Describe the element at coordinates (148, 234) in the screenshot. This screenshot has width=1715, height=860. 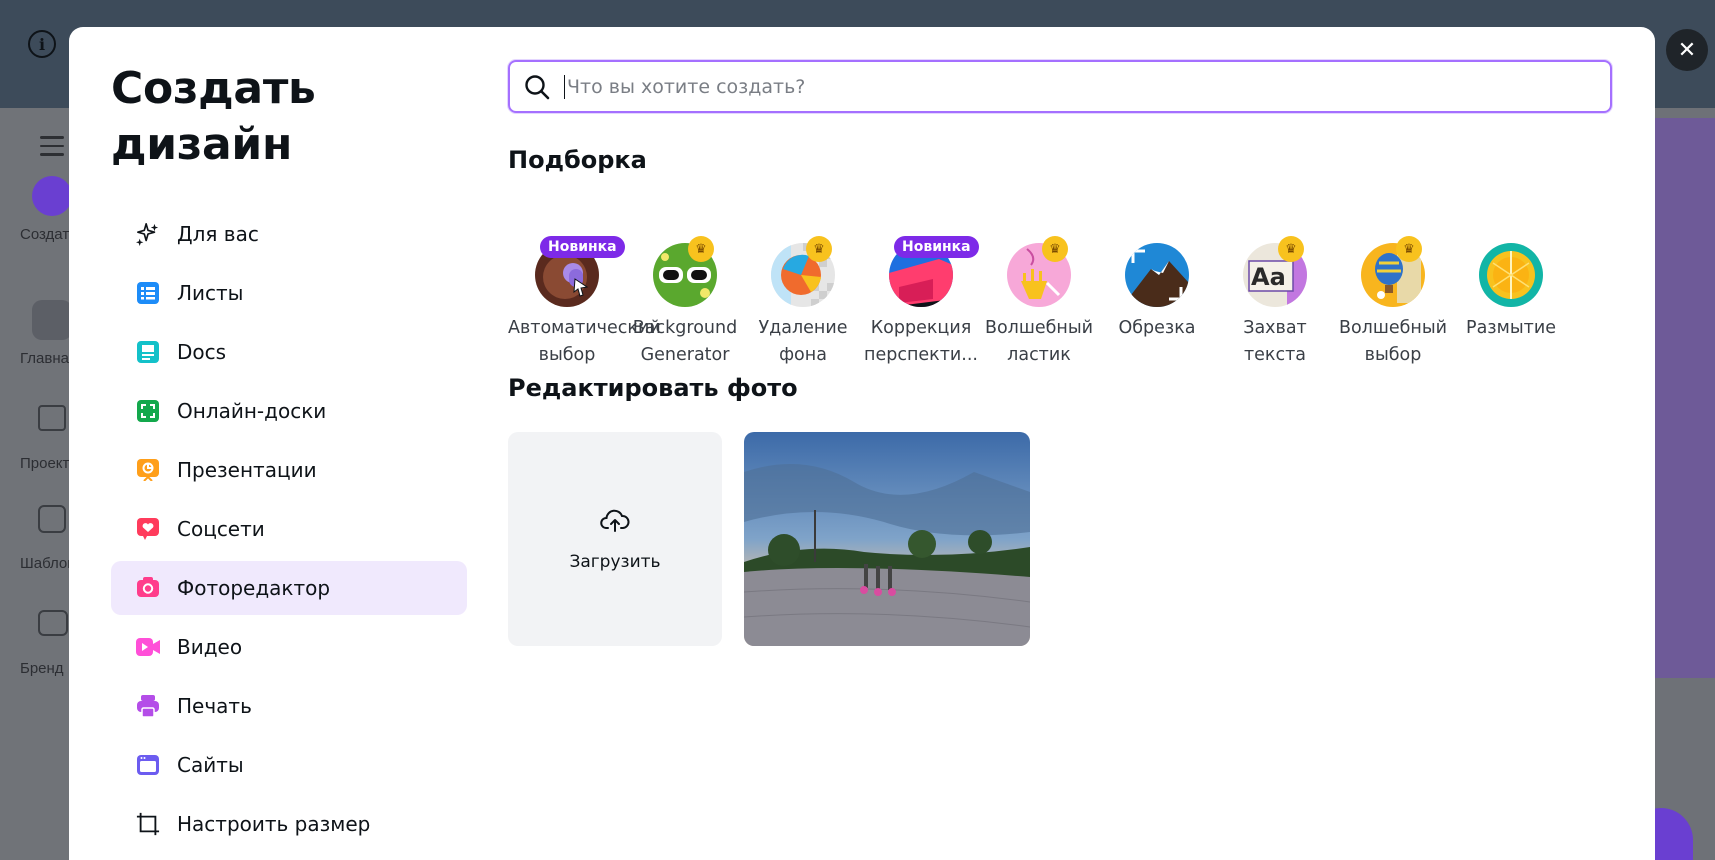
I see `sparkle-icon` at that location.